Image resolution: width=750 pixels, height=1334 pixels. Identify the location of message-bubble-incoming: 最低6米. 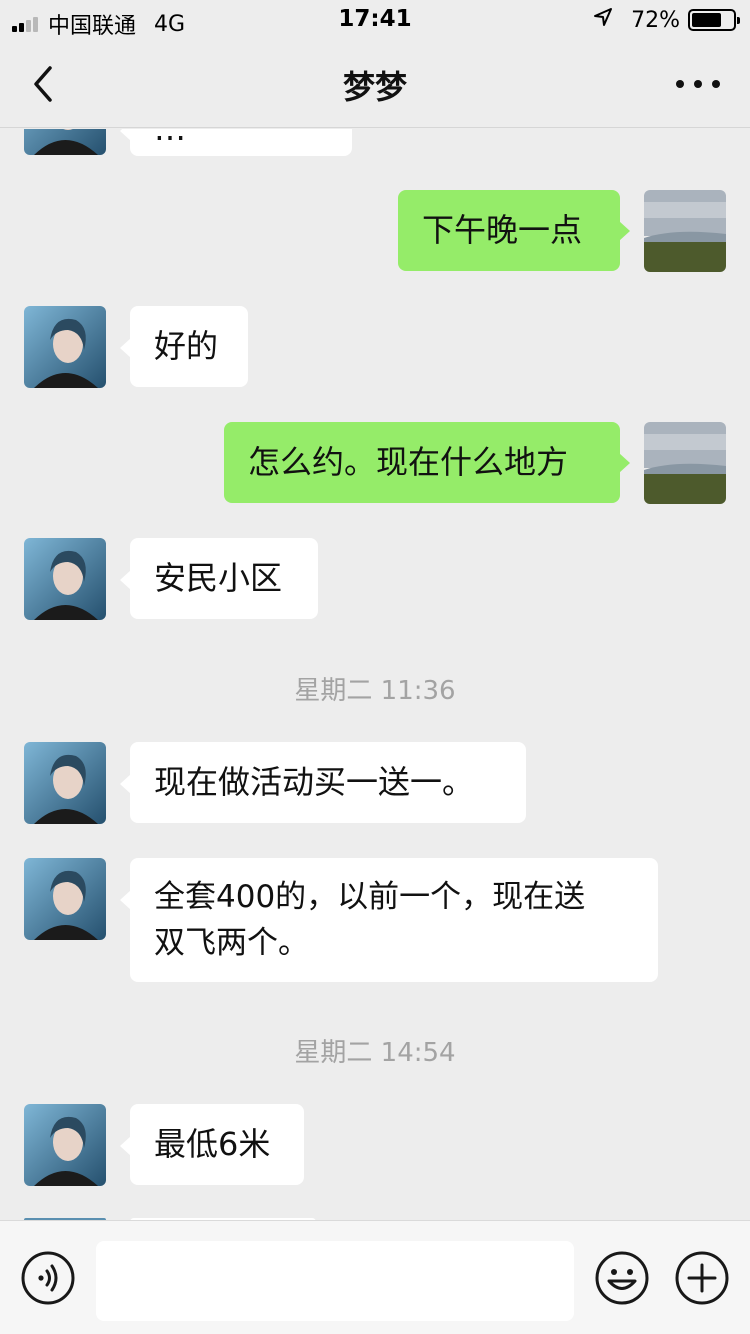
(212, 1144).